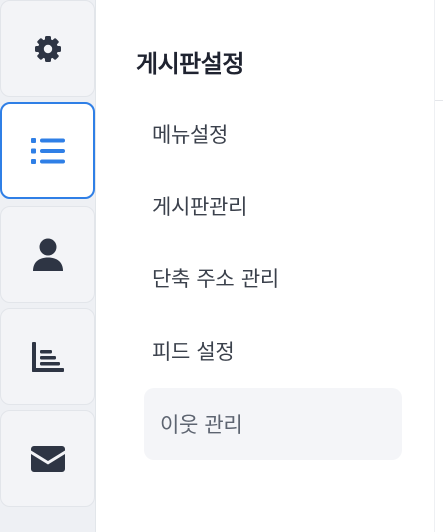 The image size is (443, 532). I want to click on rail-button-settings, so click(47, 48).